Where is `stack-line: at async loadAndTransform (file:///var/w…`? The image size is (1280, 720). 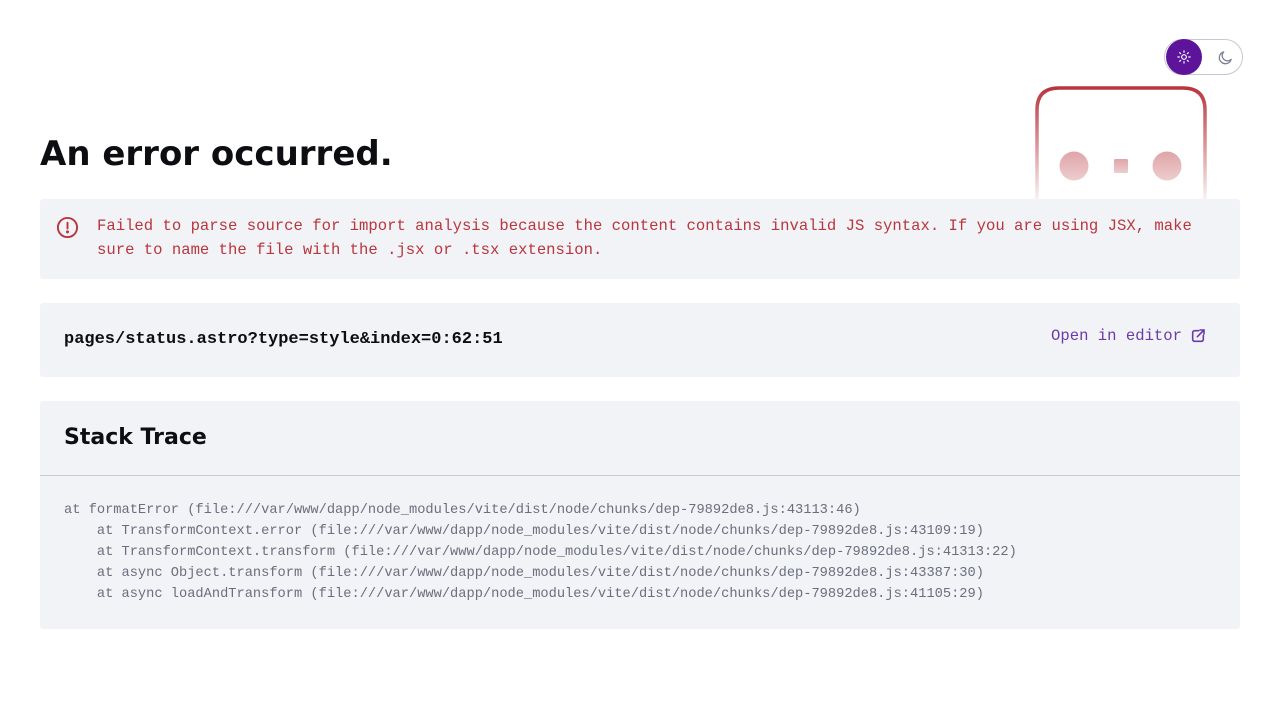 stack-line: at async loadAndTransform (file:///var/w… is located at coordinates (524, 594).